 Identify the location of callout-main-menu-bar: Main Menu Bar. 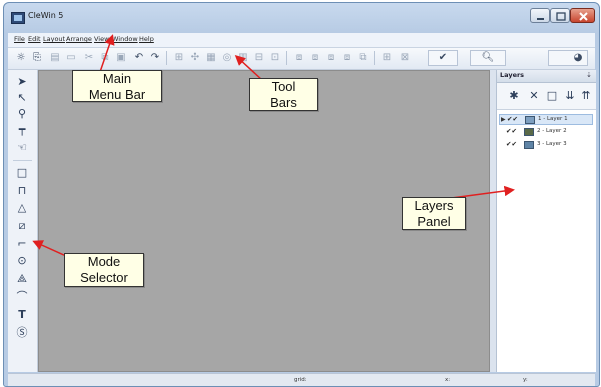
(117, 86).